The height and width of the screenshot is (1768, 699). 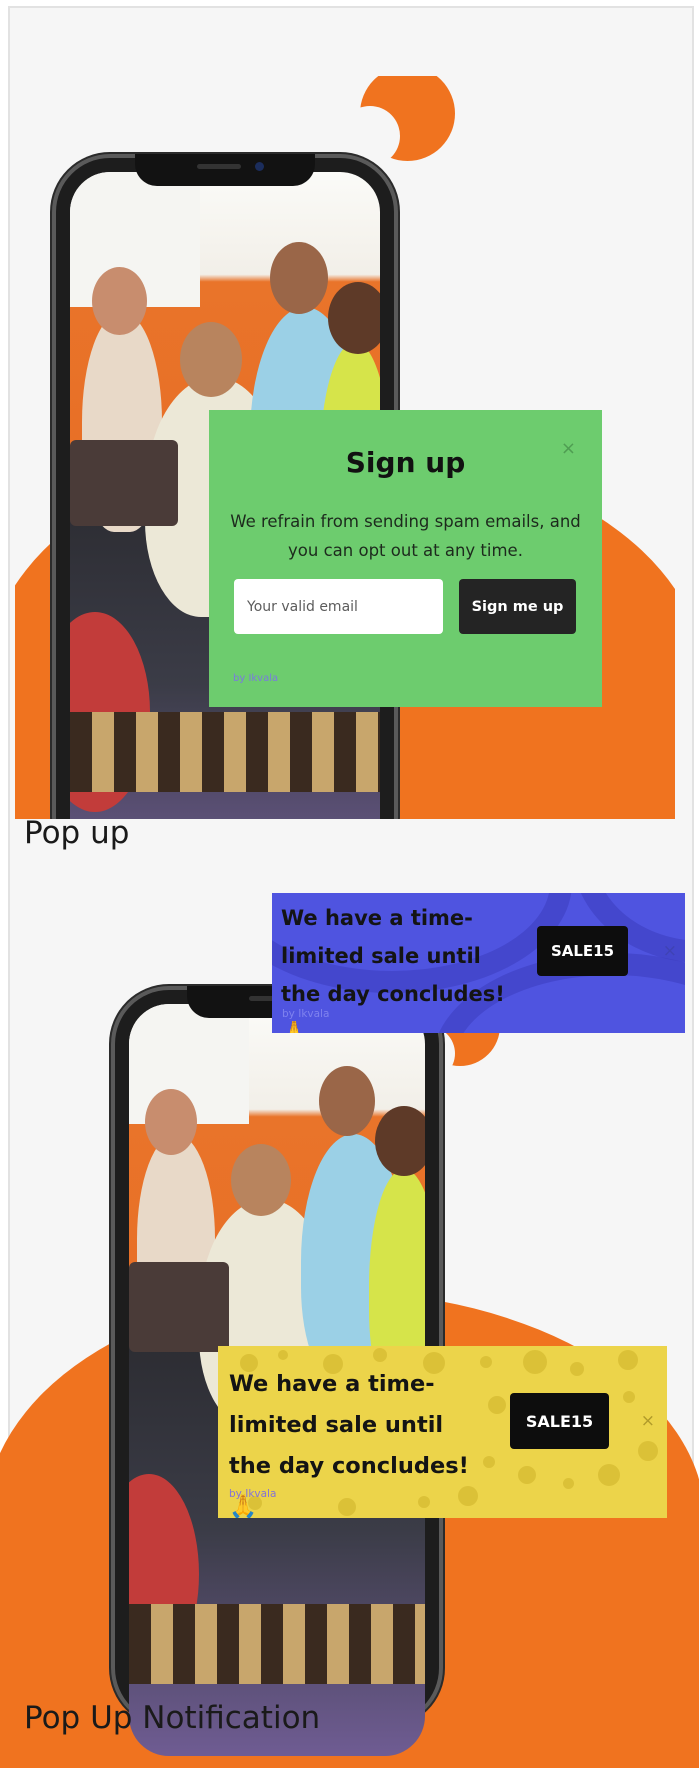 What do you see at coordinates (405, 462) in the screenshot?
I see `signup-title: Sign up` at bounding box center [405, 462].